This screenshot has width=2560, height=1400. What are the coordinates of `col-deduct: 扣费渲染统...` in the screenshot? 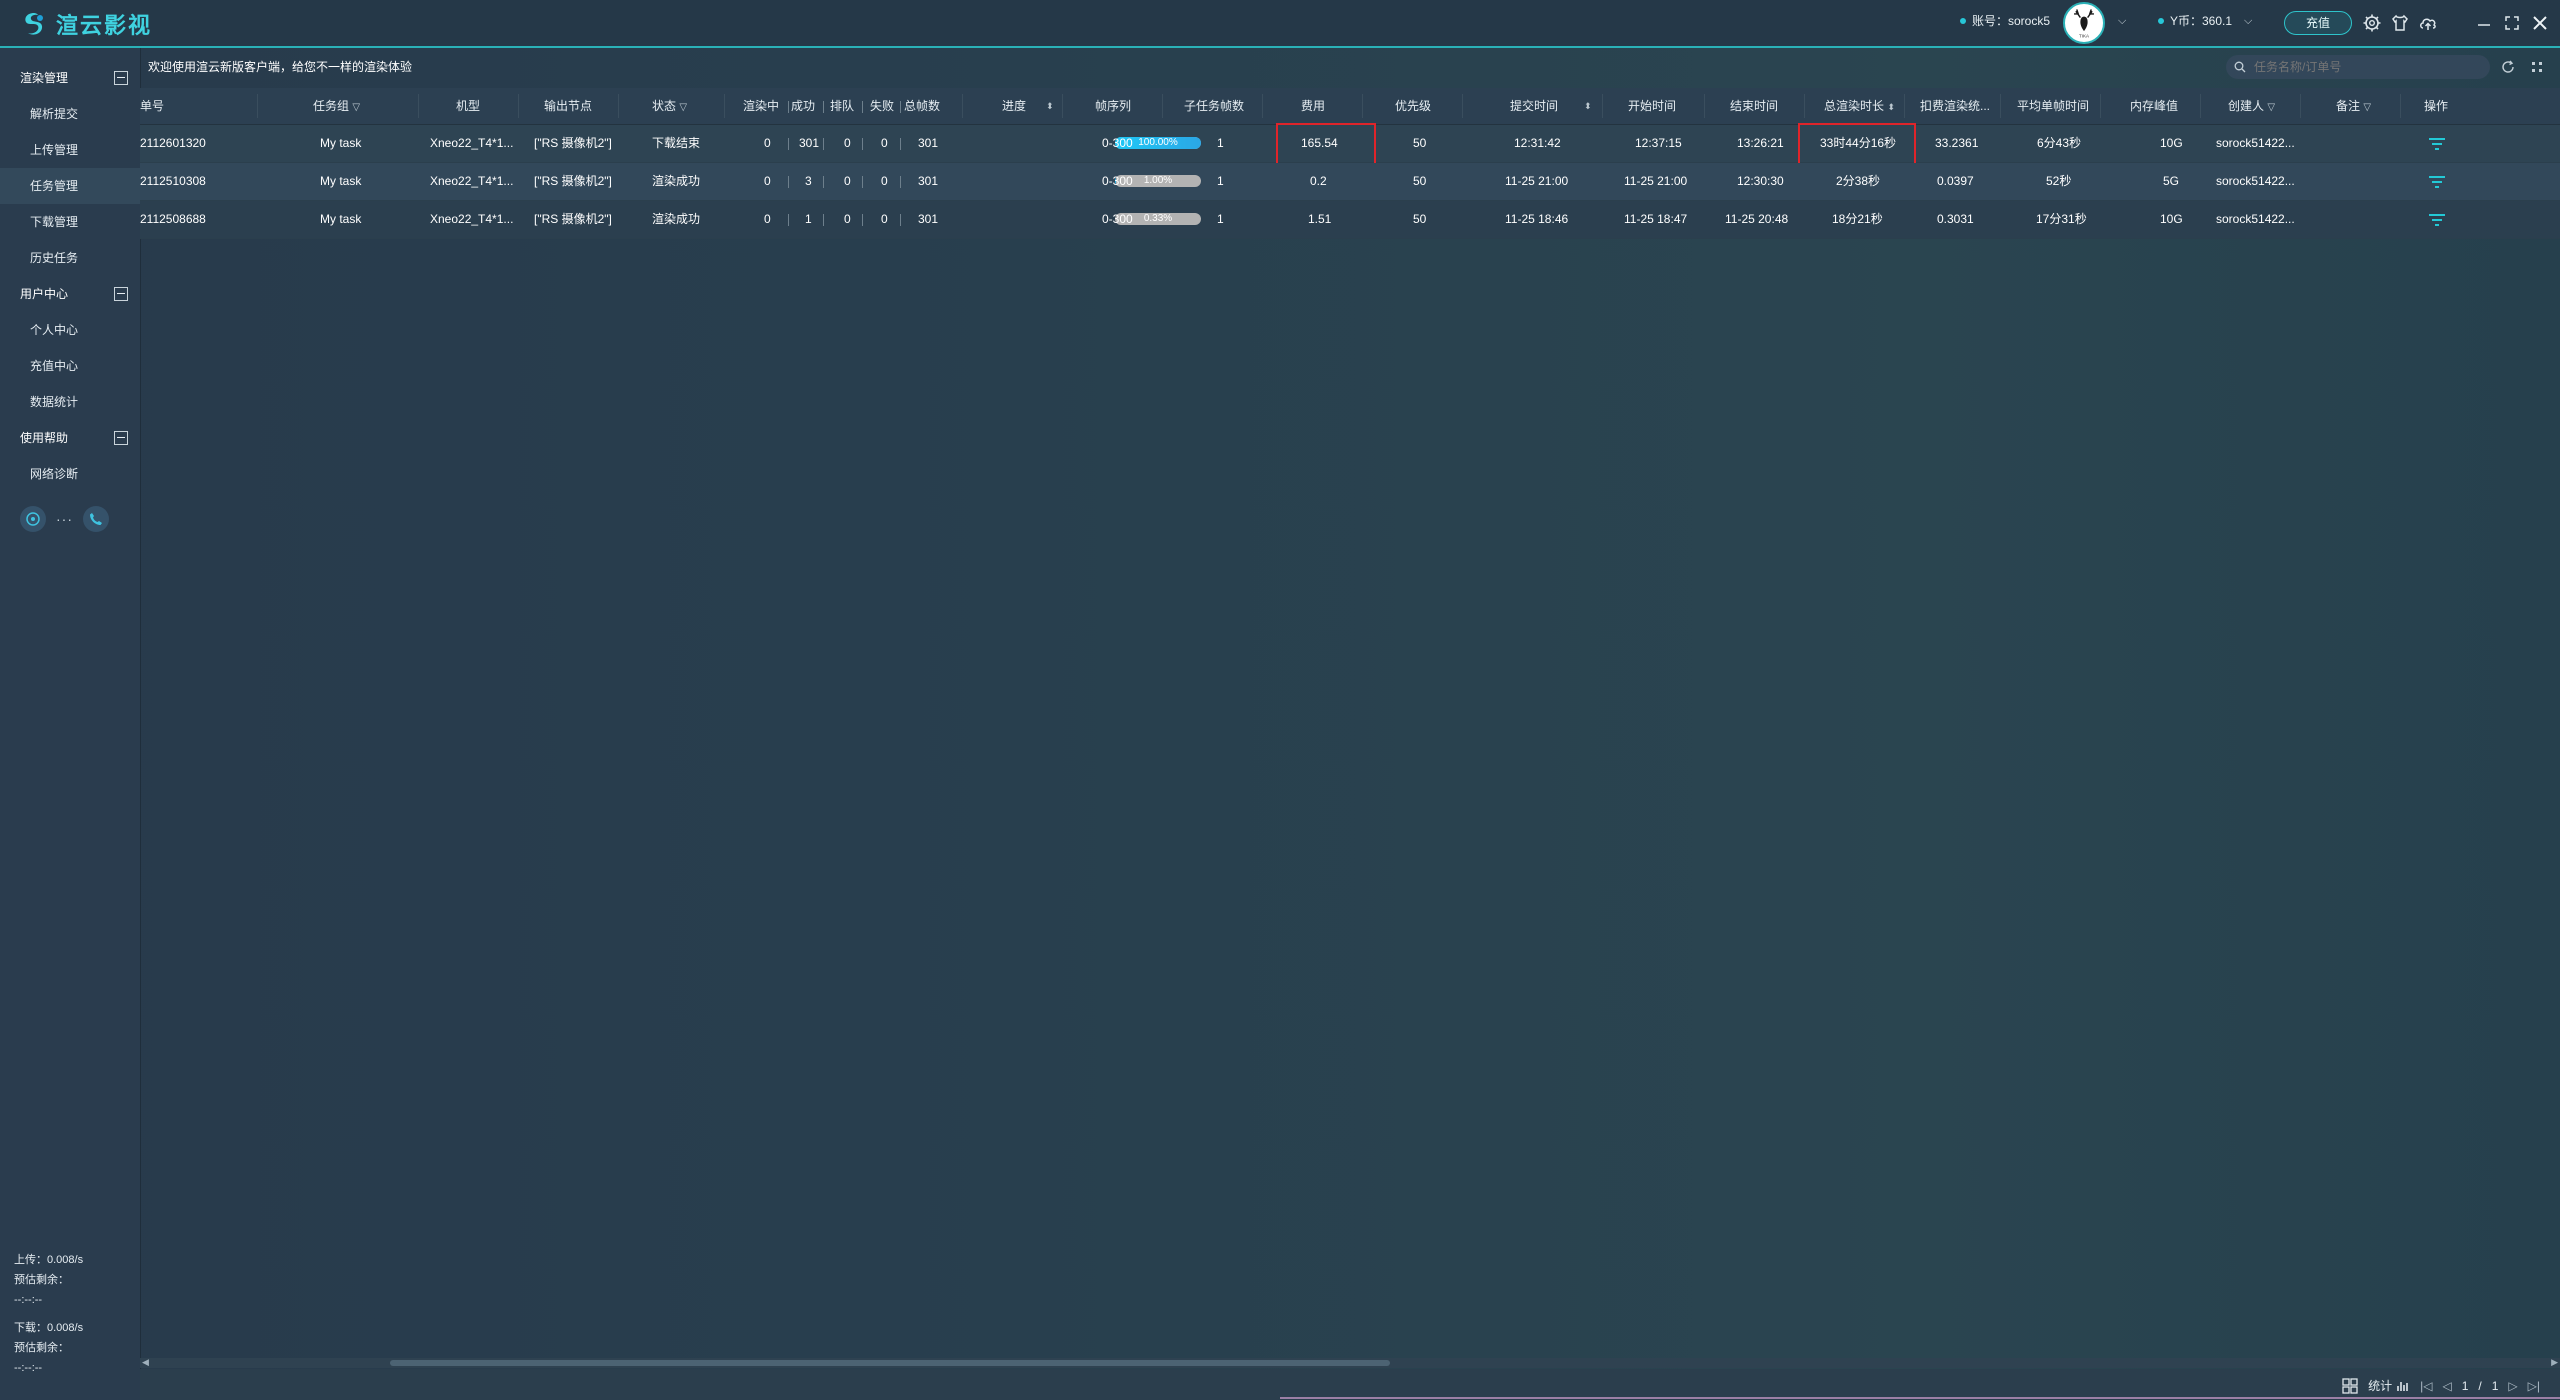 It's located at (1955, 106).